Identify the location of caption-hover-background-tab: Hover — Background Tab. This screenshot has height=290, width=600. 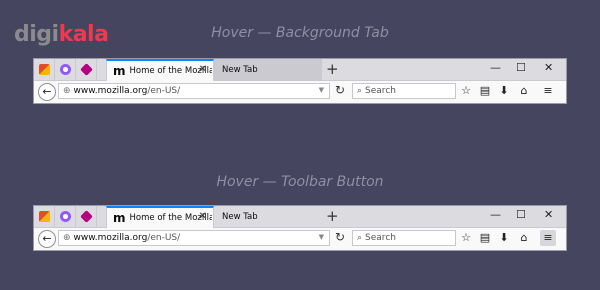
(300, 33).